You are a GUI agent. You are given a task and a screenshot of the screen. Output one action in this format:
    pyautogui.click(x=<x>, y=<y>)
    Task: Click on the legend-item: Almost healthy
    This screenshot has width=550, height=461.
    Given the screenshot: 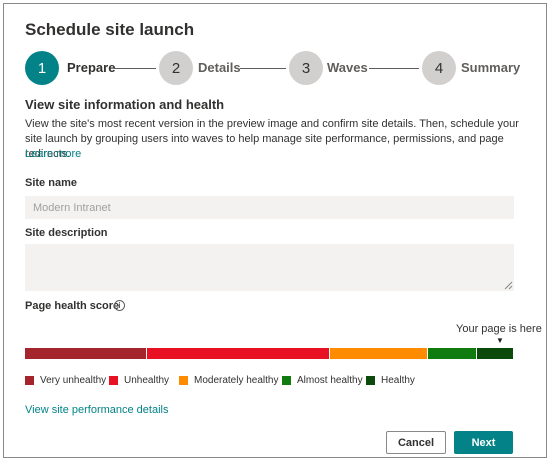 What is the action you would take?
    pyautogui.click(x=322, y=380)
    